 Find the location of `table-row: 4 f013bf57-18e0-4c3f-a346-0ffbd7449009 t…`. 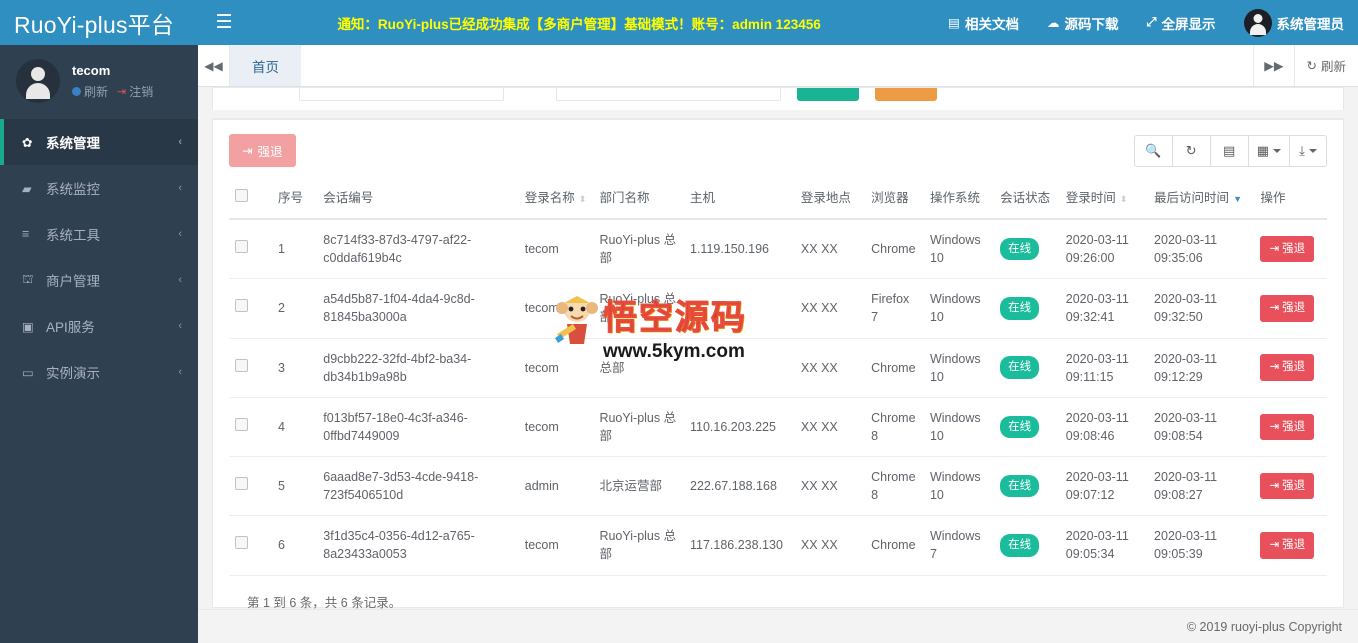

table-row: 4 f013bf57-18e0-4c3f-a346-0ffbd7449009 t… is located at coordinates (778, 427).